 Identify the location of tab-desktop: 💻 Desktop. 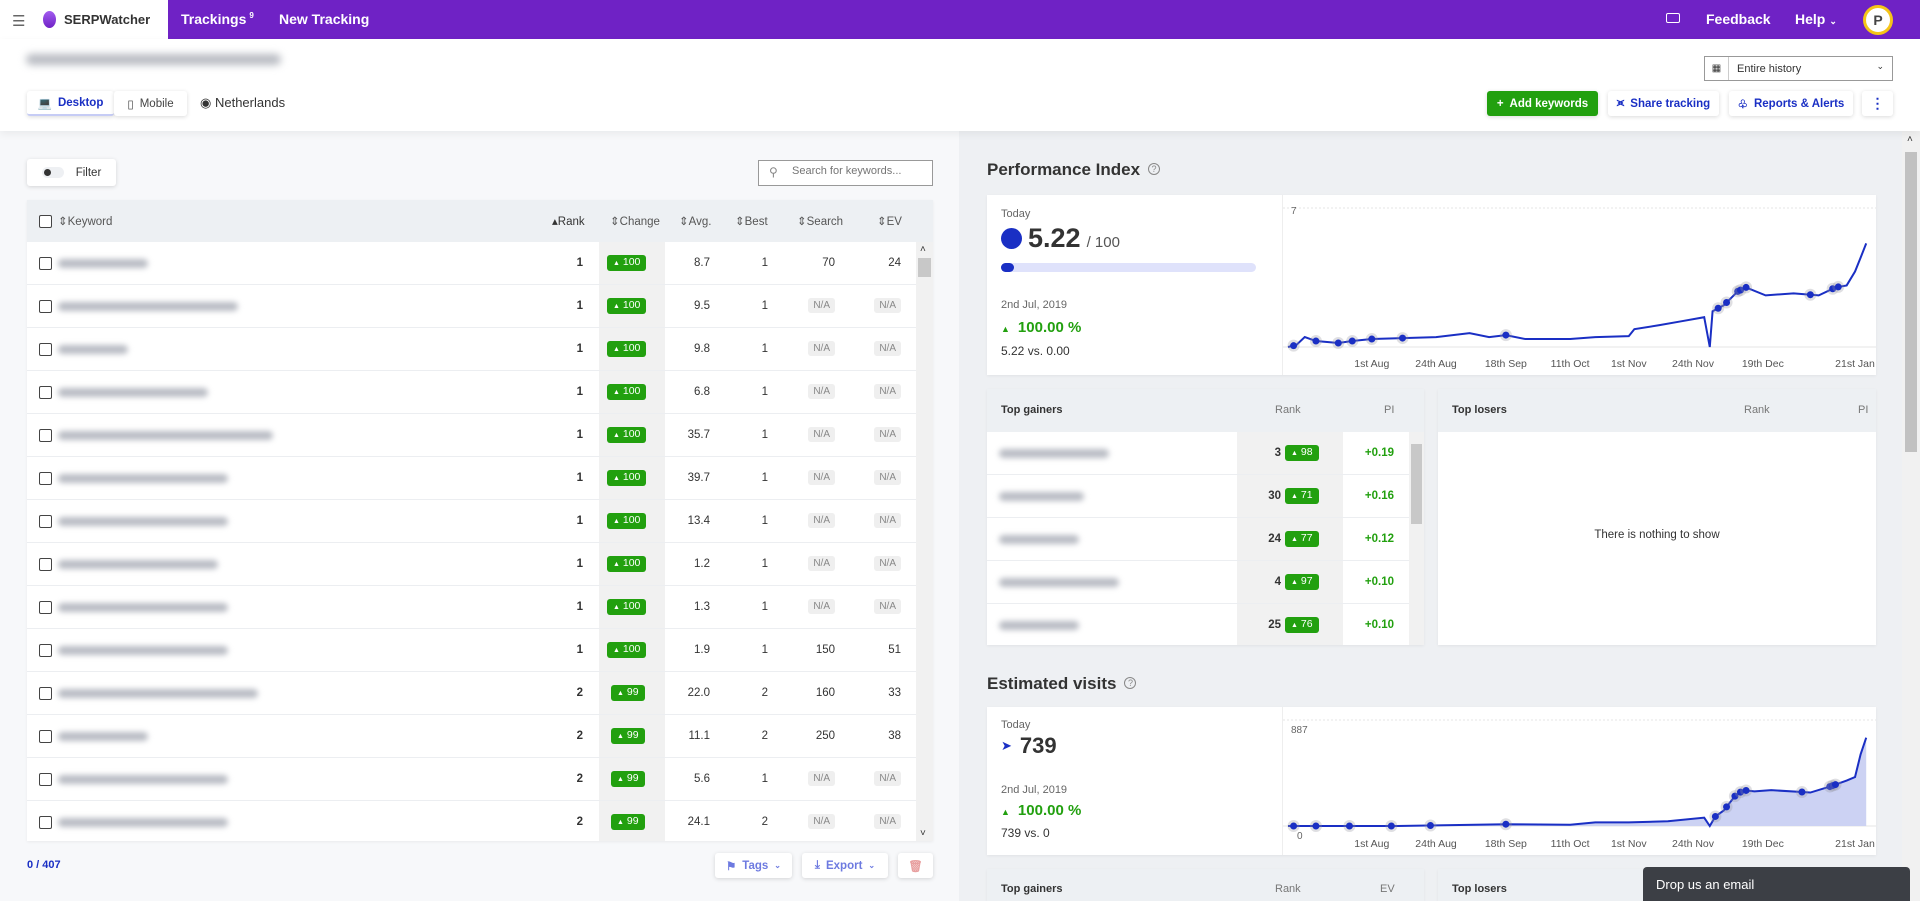
(70, 103).